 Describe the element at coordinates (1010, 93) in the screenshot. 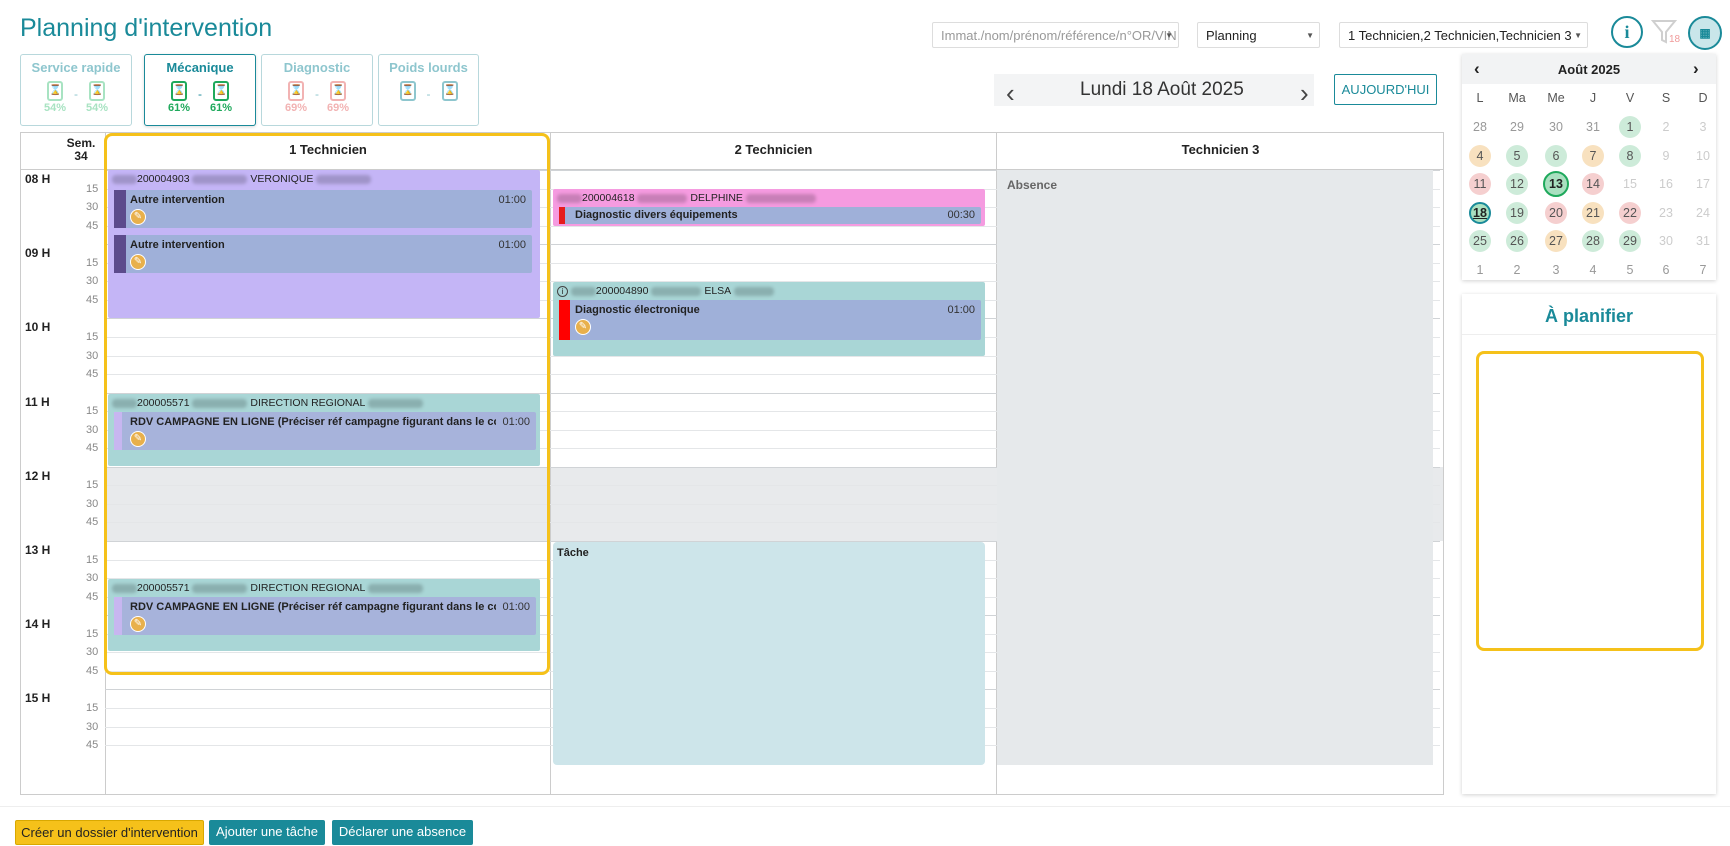

I see `chevron-left-icon: ‹` at that location.